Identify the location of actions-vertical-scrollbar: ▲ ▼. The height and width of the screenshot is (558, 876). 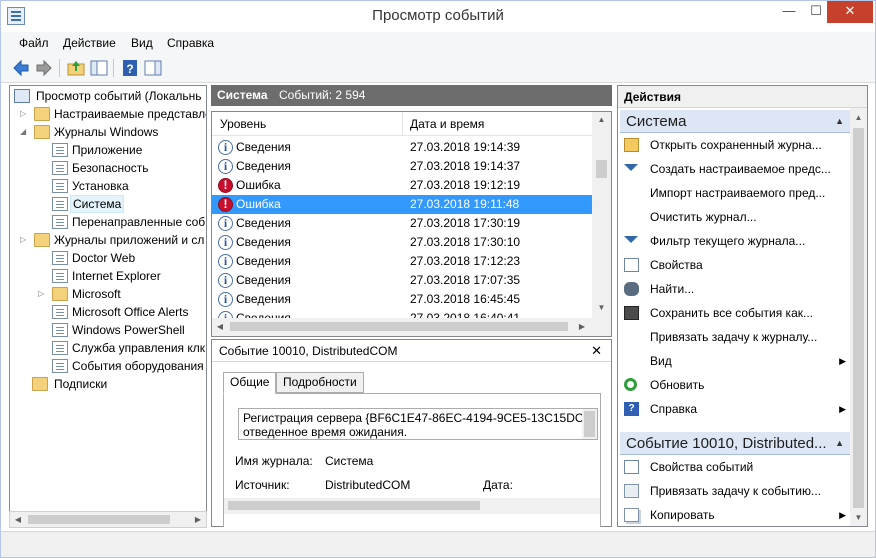
(858, 317).